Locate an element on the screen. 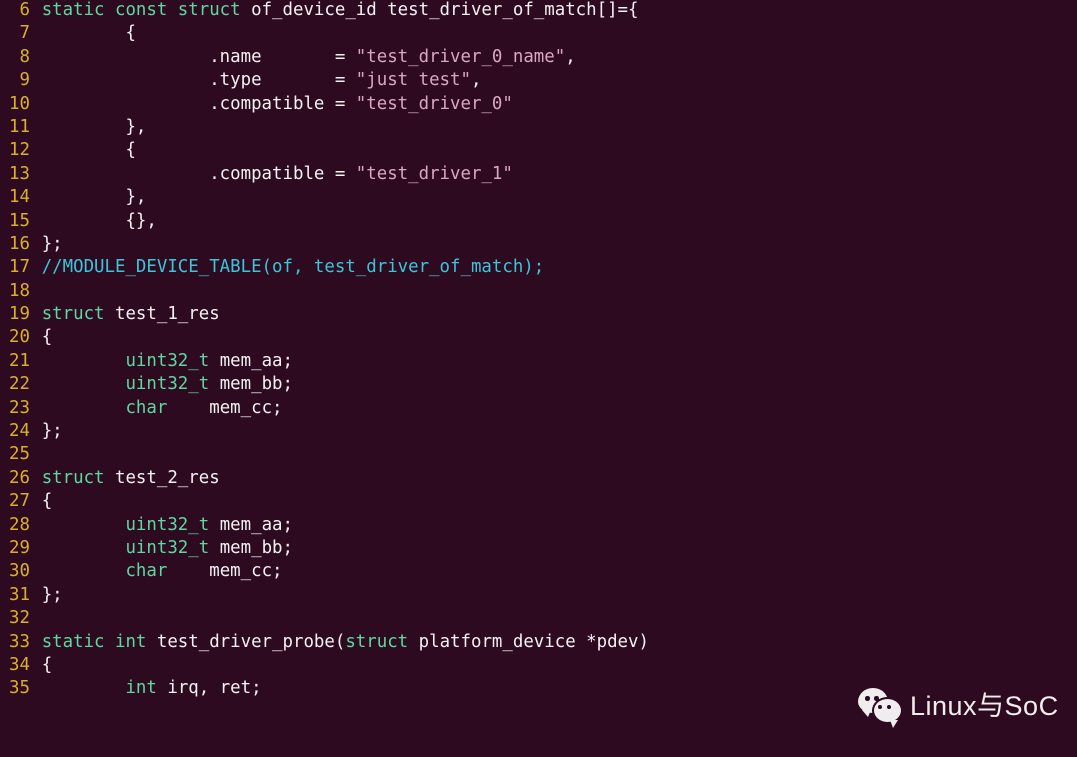 The image size is (1077, 757). code-line: 21 uint32_t mem_aa; is located at coordinates (538, 361).